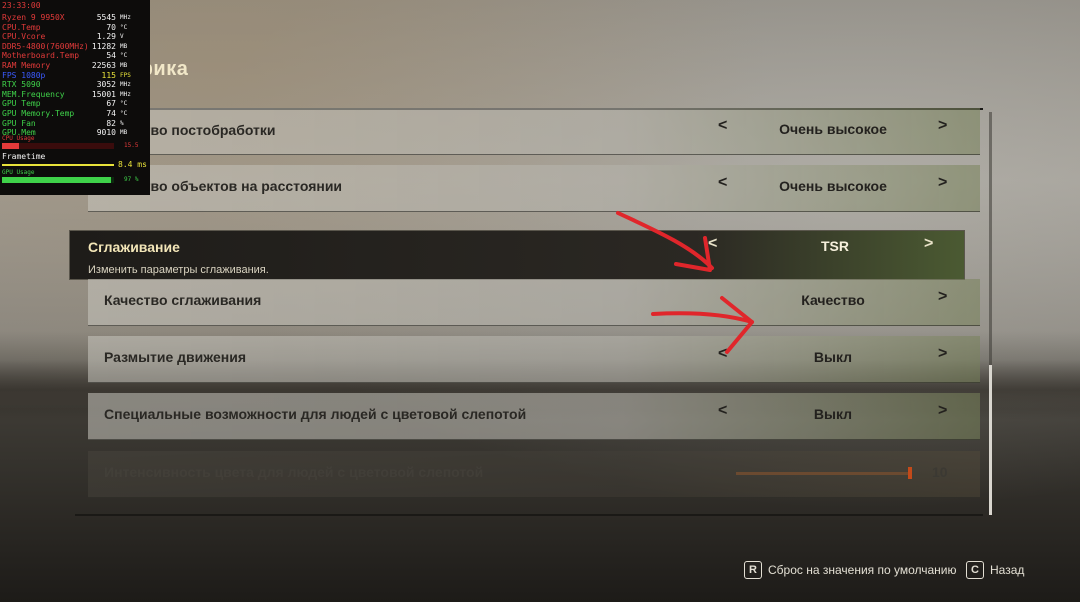  I want to click on setting-label: Сглаживание, so click(134, 247).